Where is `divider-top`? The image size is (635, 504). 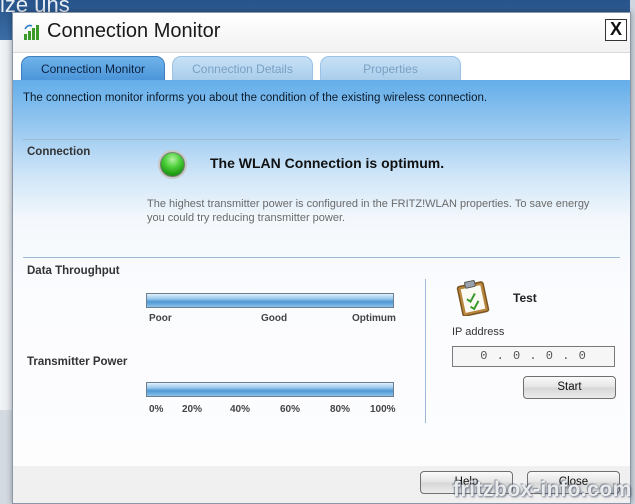 divider-top is located at coordinates (321, 139).